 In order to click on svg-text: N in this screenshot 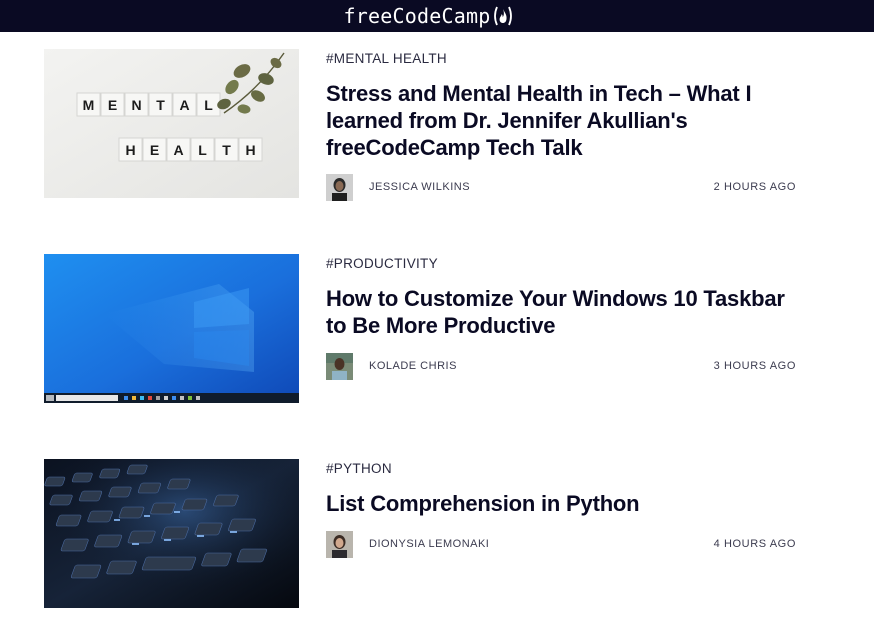, I will do `click(136, 105)`.